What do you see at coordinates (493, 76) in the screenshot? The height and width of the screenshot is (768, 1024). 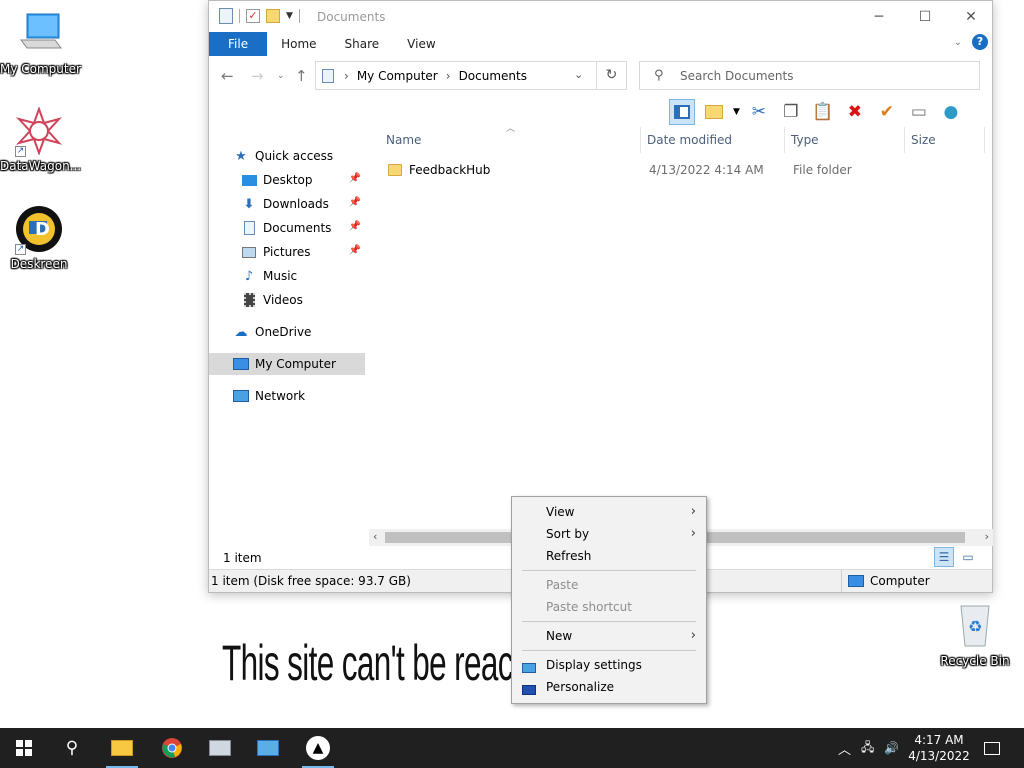 I see `breadcrumb-documents: Documents` at bounding box center [493, 76].